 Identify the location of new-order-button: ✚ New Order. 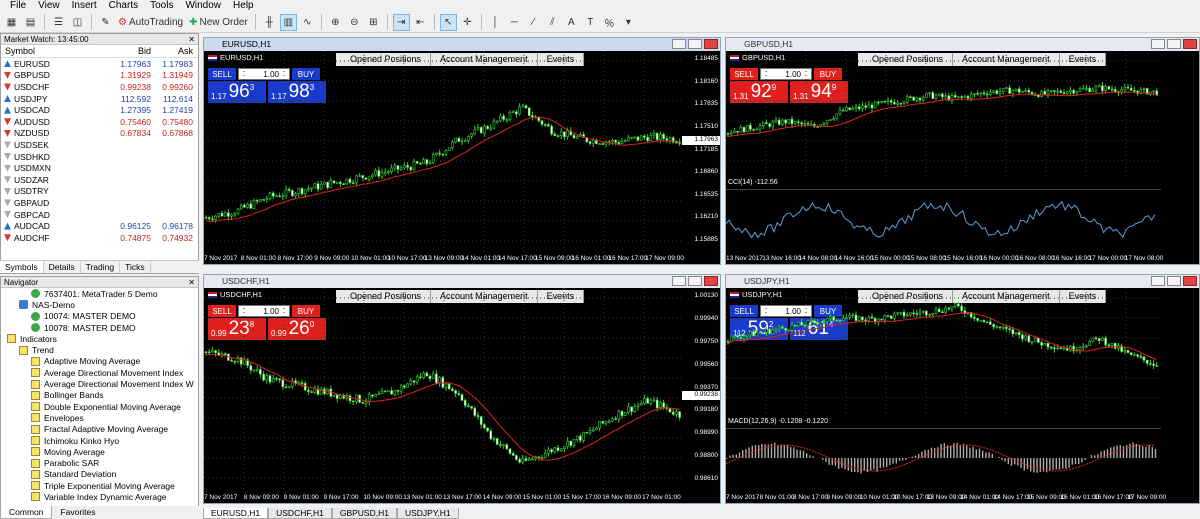
(218, 22).